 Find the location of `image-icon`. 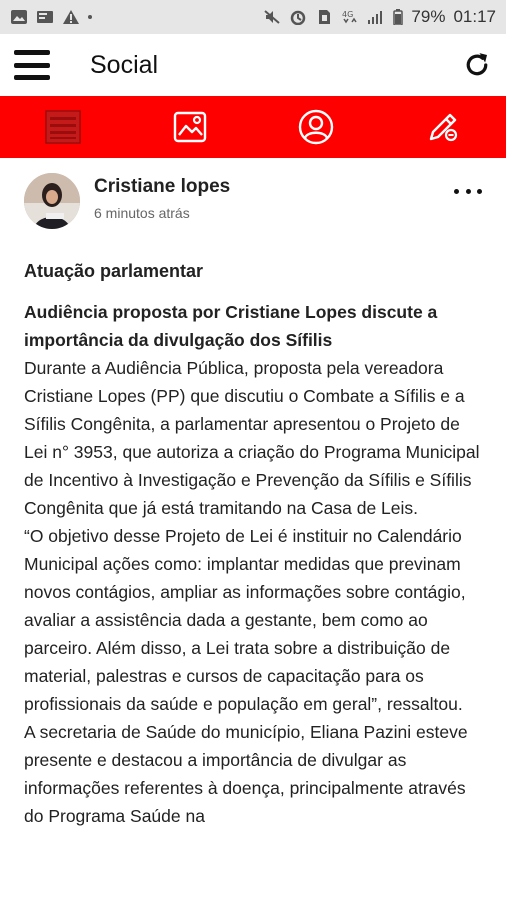

image-icon is located at coordinates (19, 17).